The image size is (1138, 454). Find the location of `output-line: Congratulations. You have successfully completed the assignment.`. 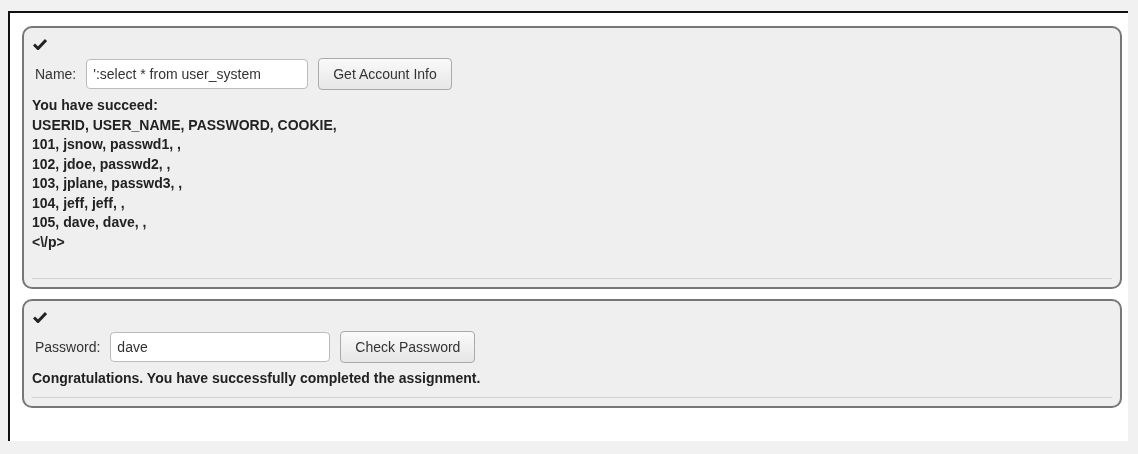

output-line: Congratulations. You have successfully completed the assignment. is located at coordinates (257, 378).